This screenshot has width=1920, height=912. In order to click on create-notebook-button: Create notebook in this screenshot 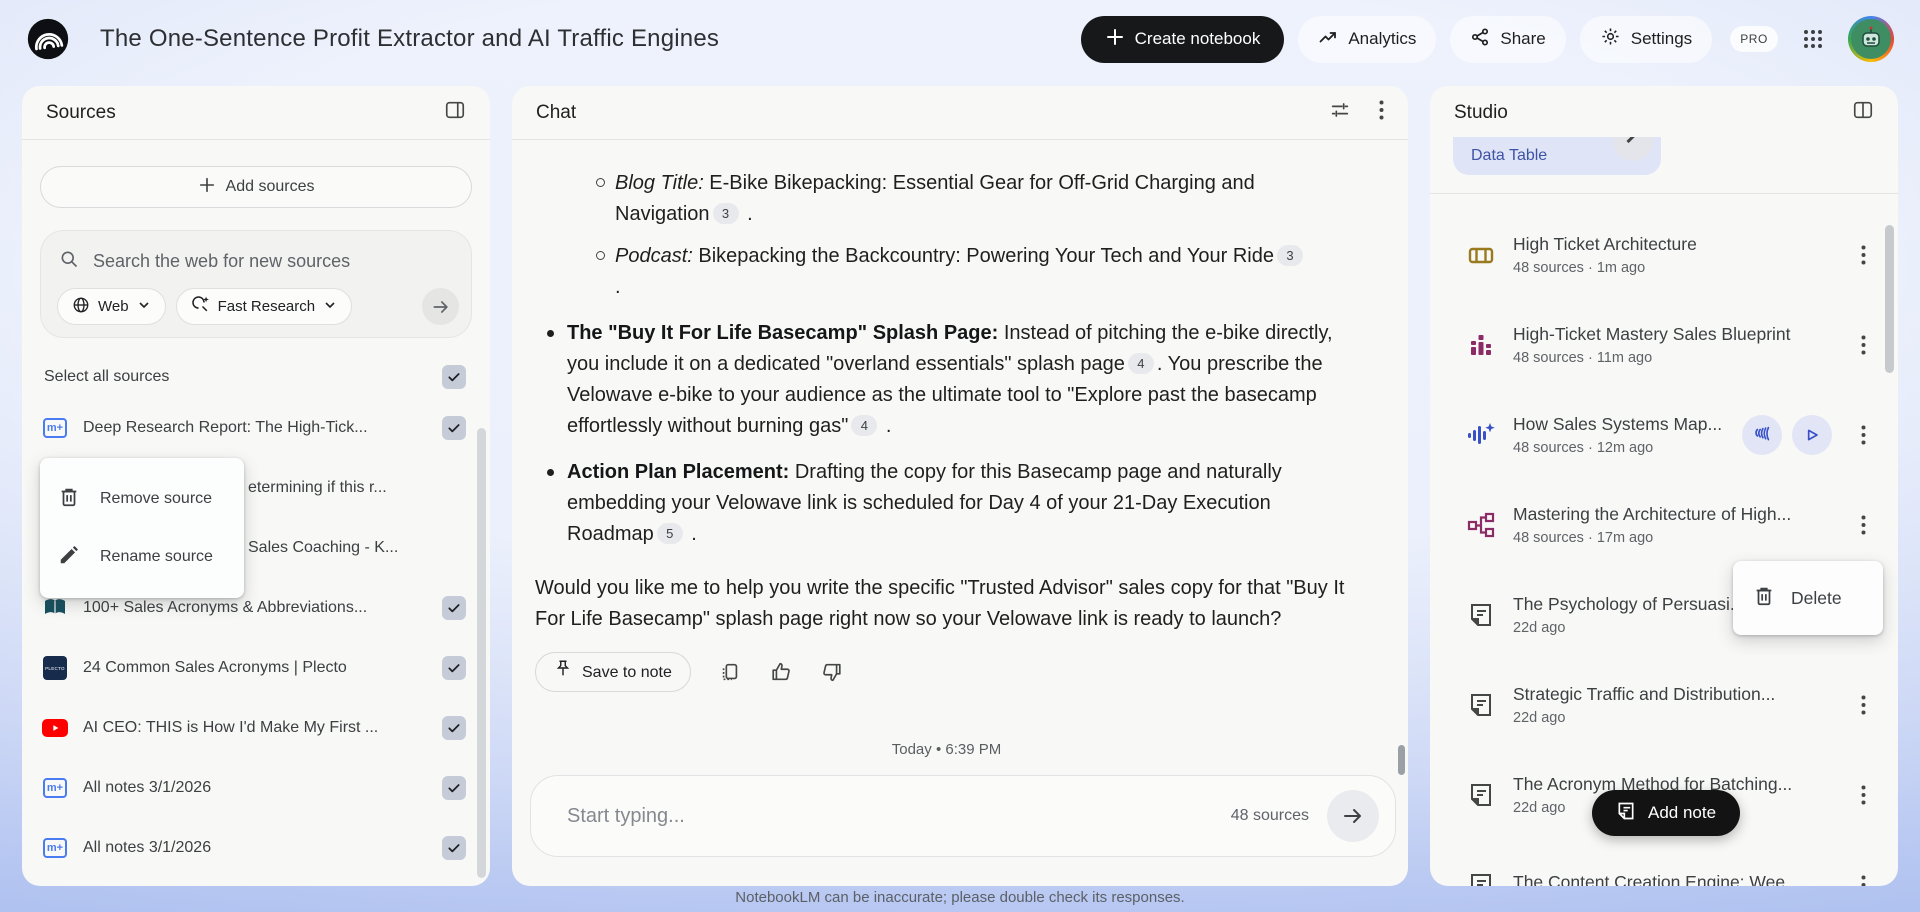, I will do `click(1182, 39)`.